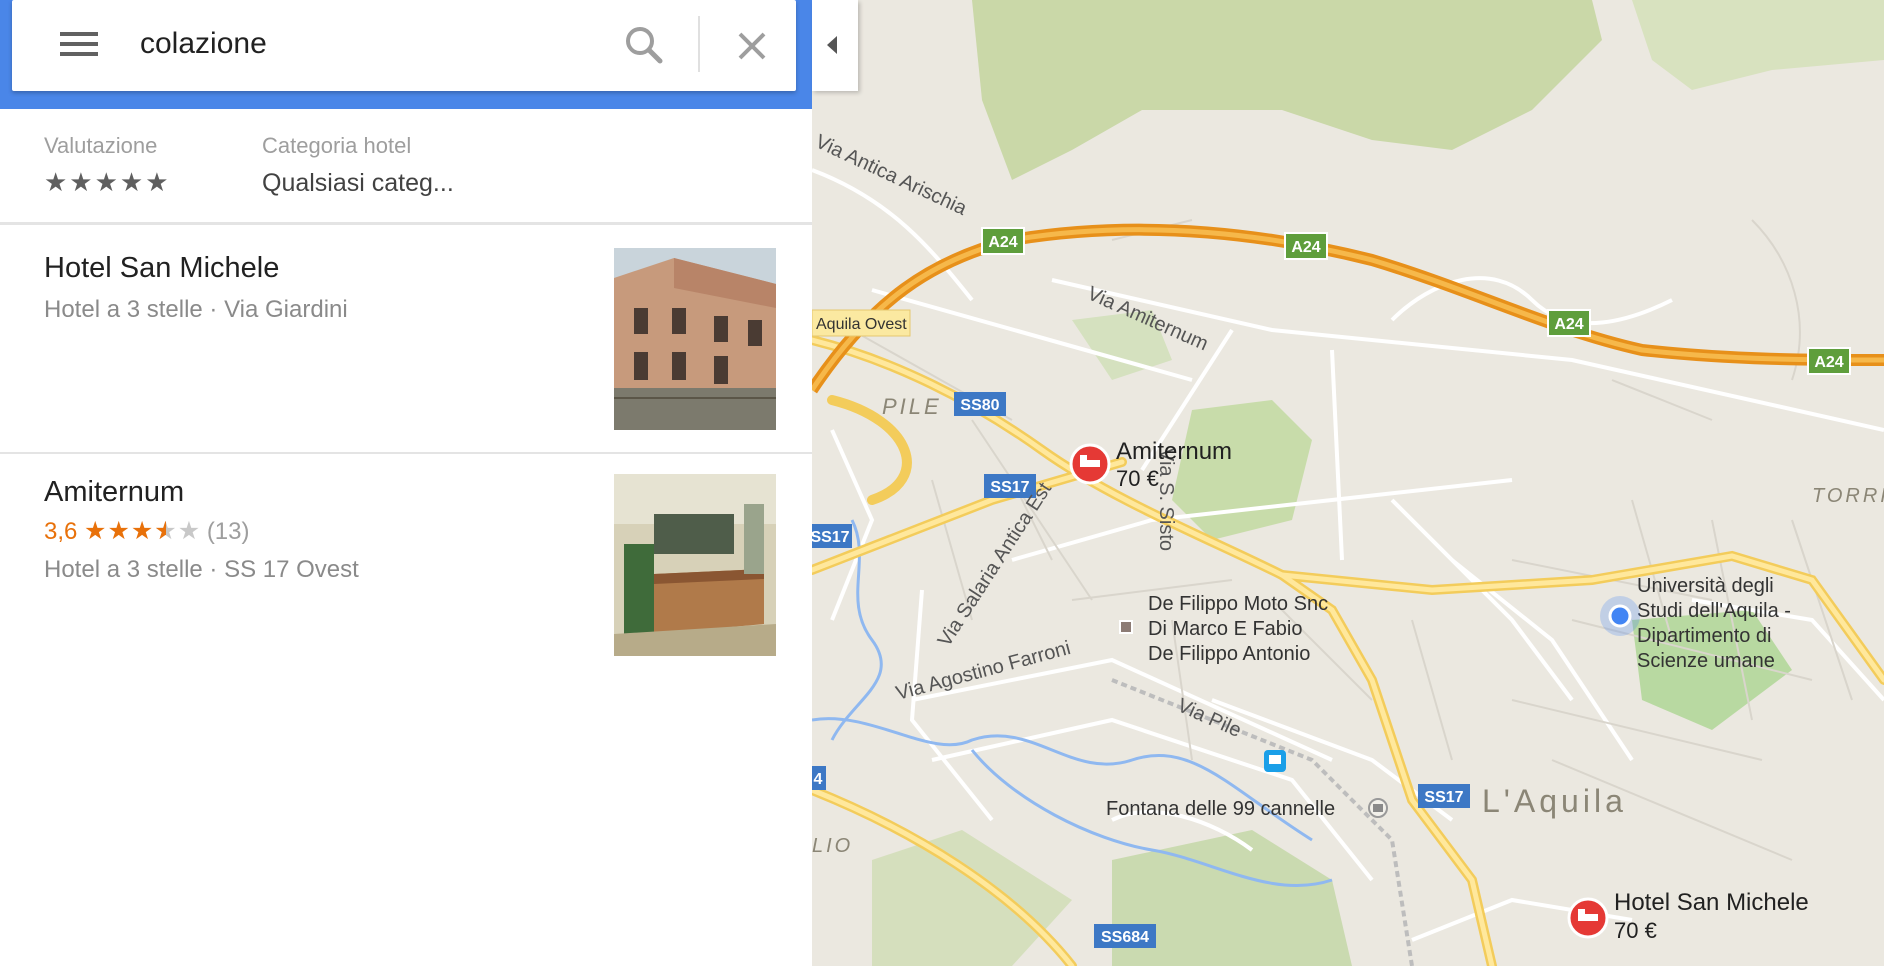  I want to click on poi-label: De Filippo Antonio, so click(1229, 654).